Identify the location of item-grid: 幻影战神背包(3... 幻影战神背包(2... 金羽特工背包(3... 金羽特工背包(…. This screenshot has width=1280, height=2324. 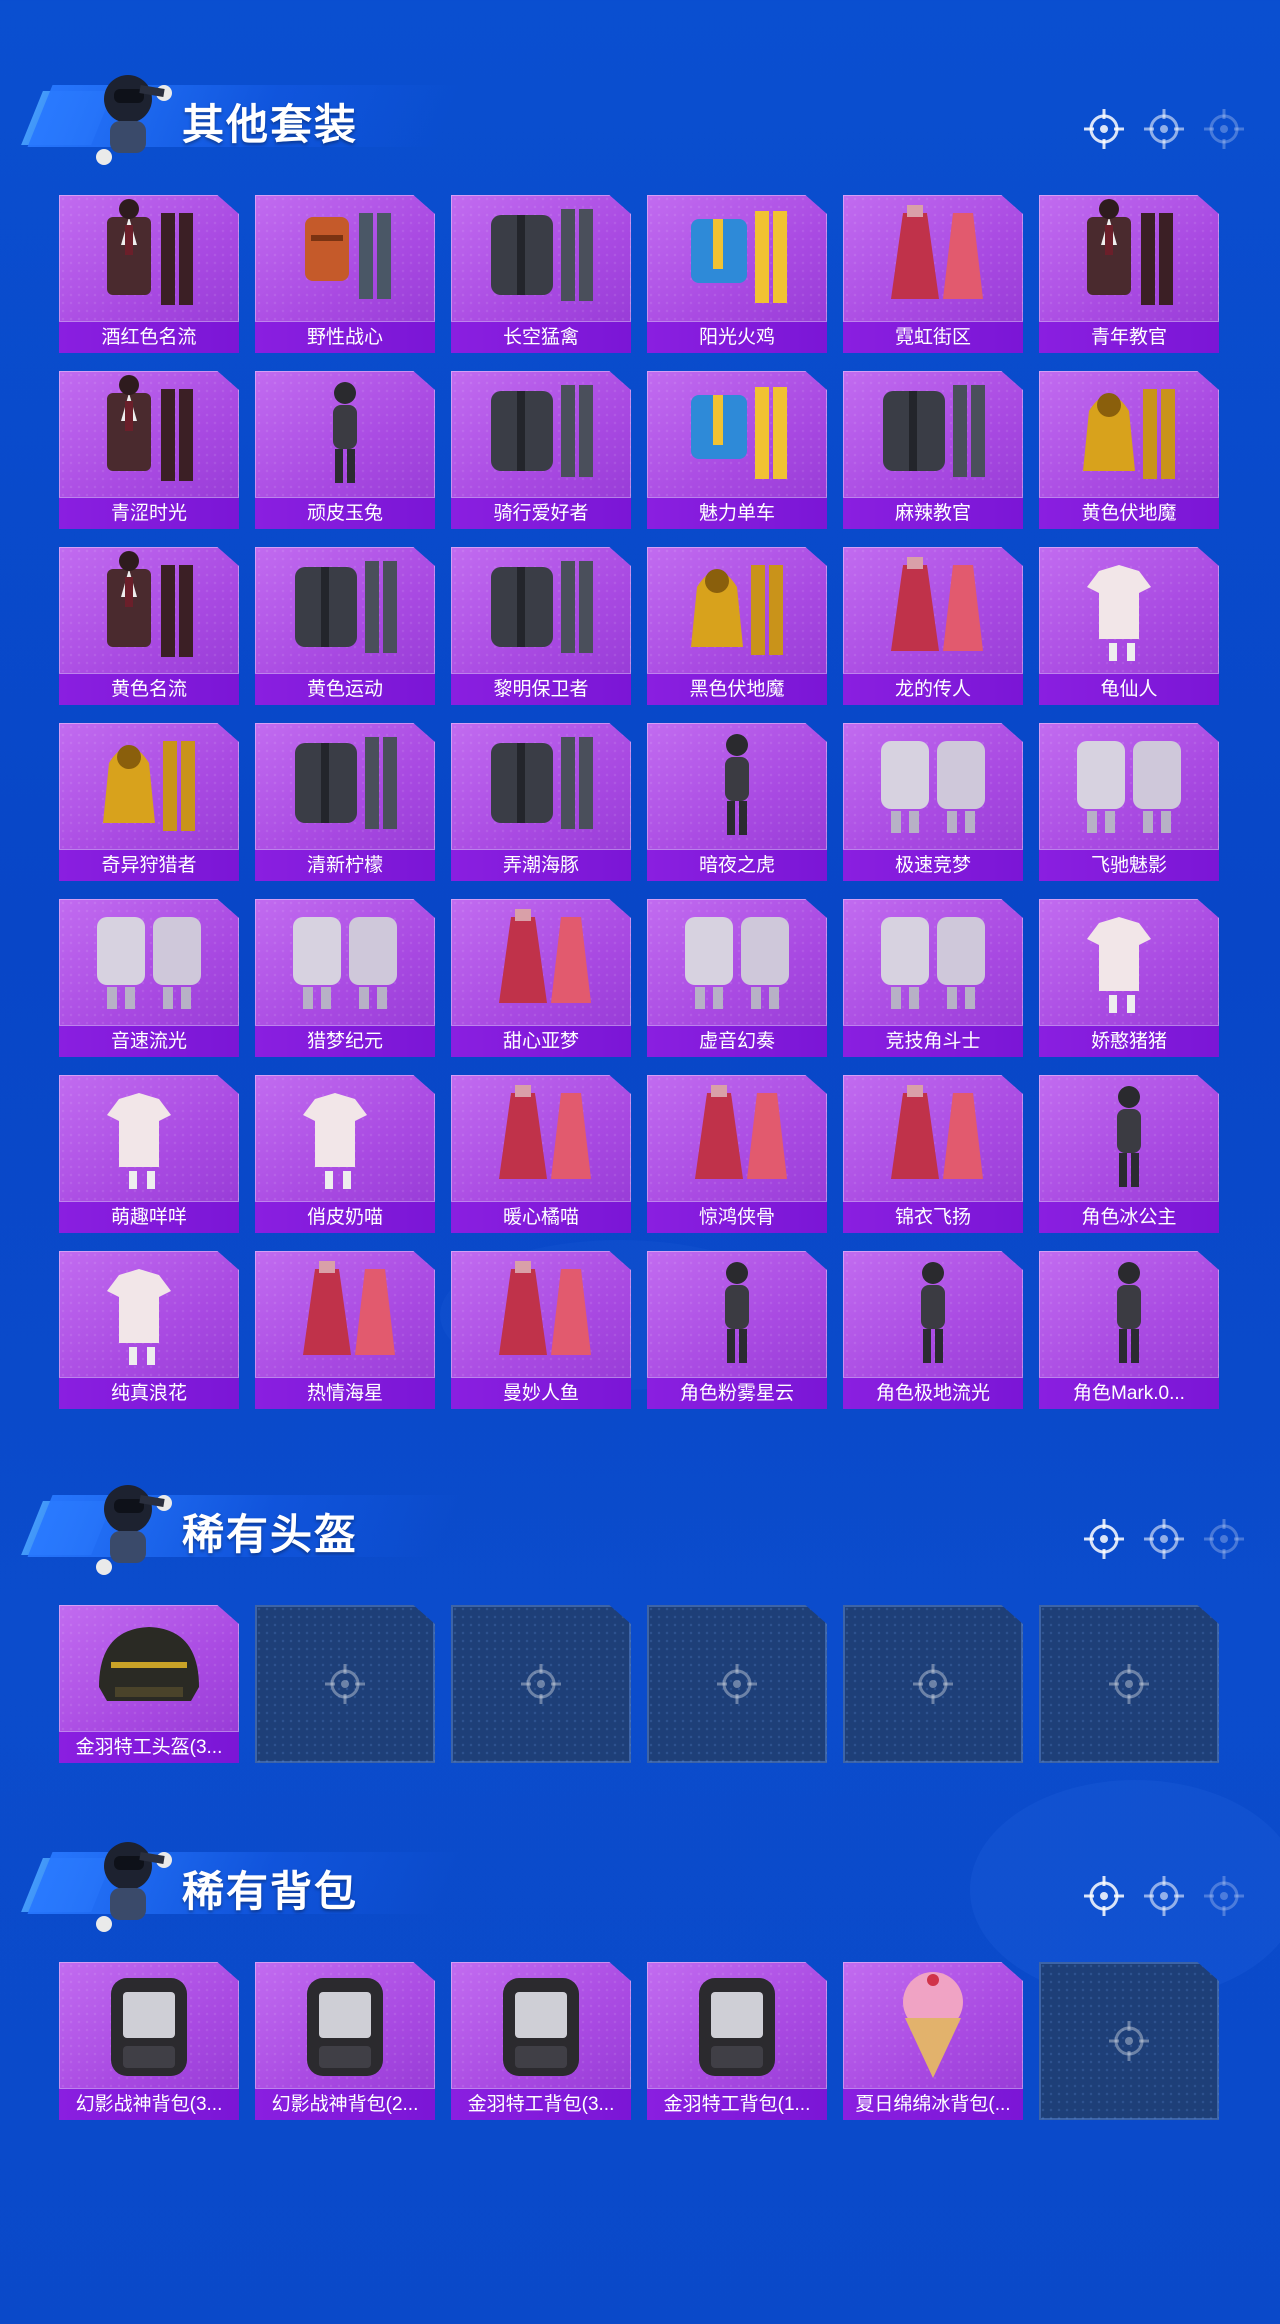
(639, 2041).